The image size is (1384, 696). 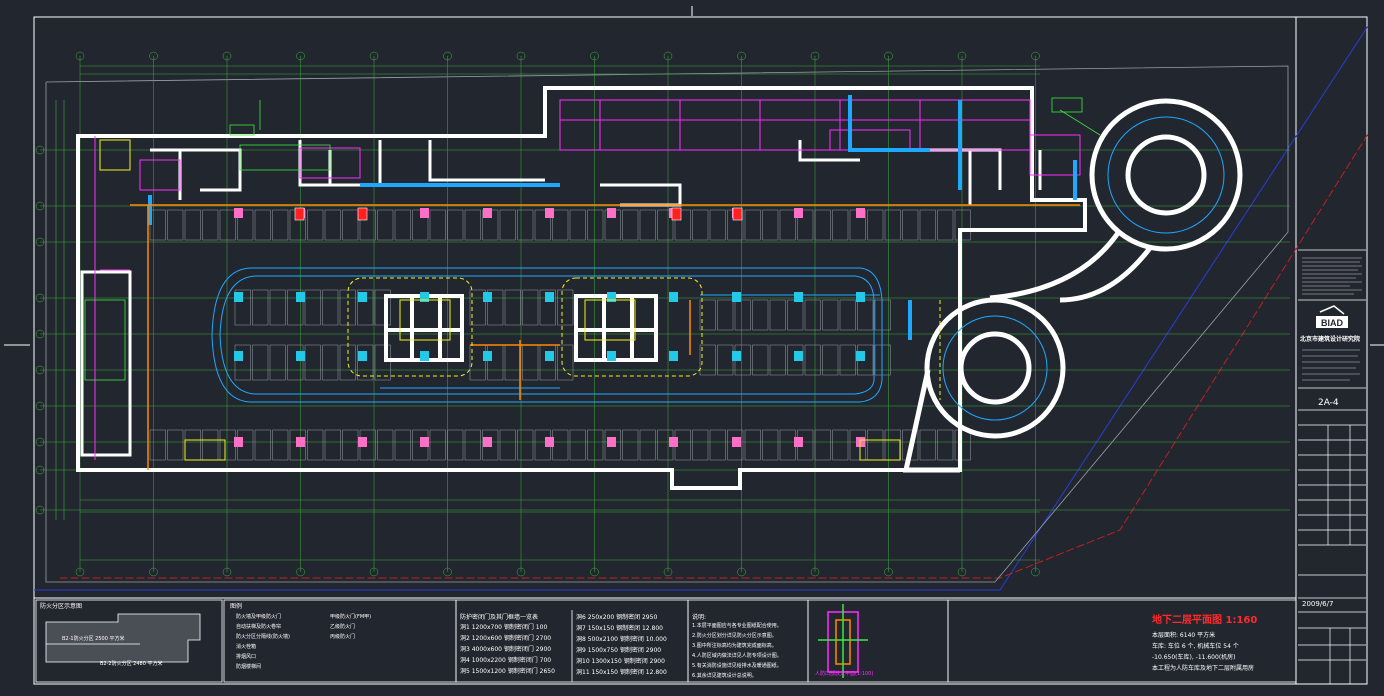 I want to click on list-item: 洞3 4000x600 钢制密闭门 2900, so click(x=506, y=649).